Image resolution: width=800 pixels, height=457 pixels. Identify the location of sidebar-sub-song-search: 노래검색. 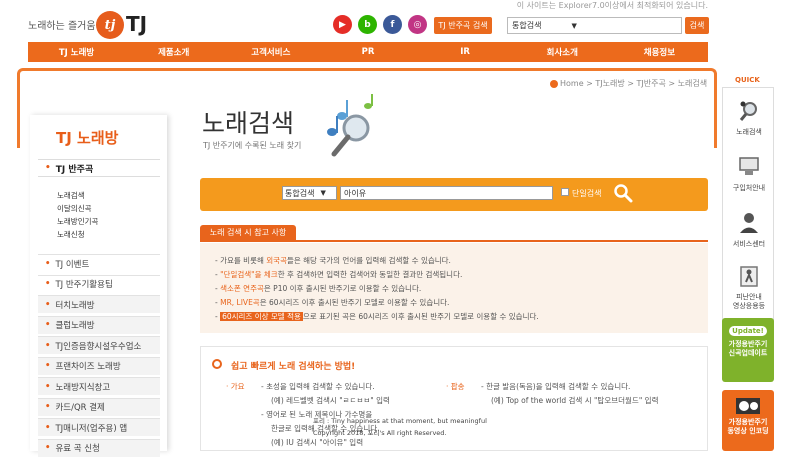
(71, 195).